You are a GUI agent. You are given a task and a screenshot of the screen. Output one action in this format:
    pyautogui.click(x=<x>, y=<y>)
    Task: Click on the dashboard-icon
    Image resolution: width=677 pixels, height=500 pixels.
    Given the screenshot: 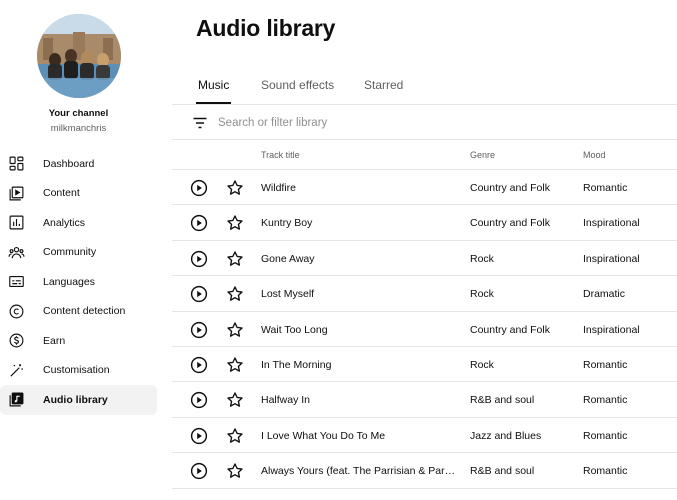 What is the action you would take?
    pyautogui.click(x=16, y=163)
    